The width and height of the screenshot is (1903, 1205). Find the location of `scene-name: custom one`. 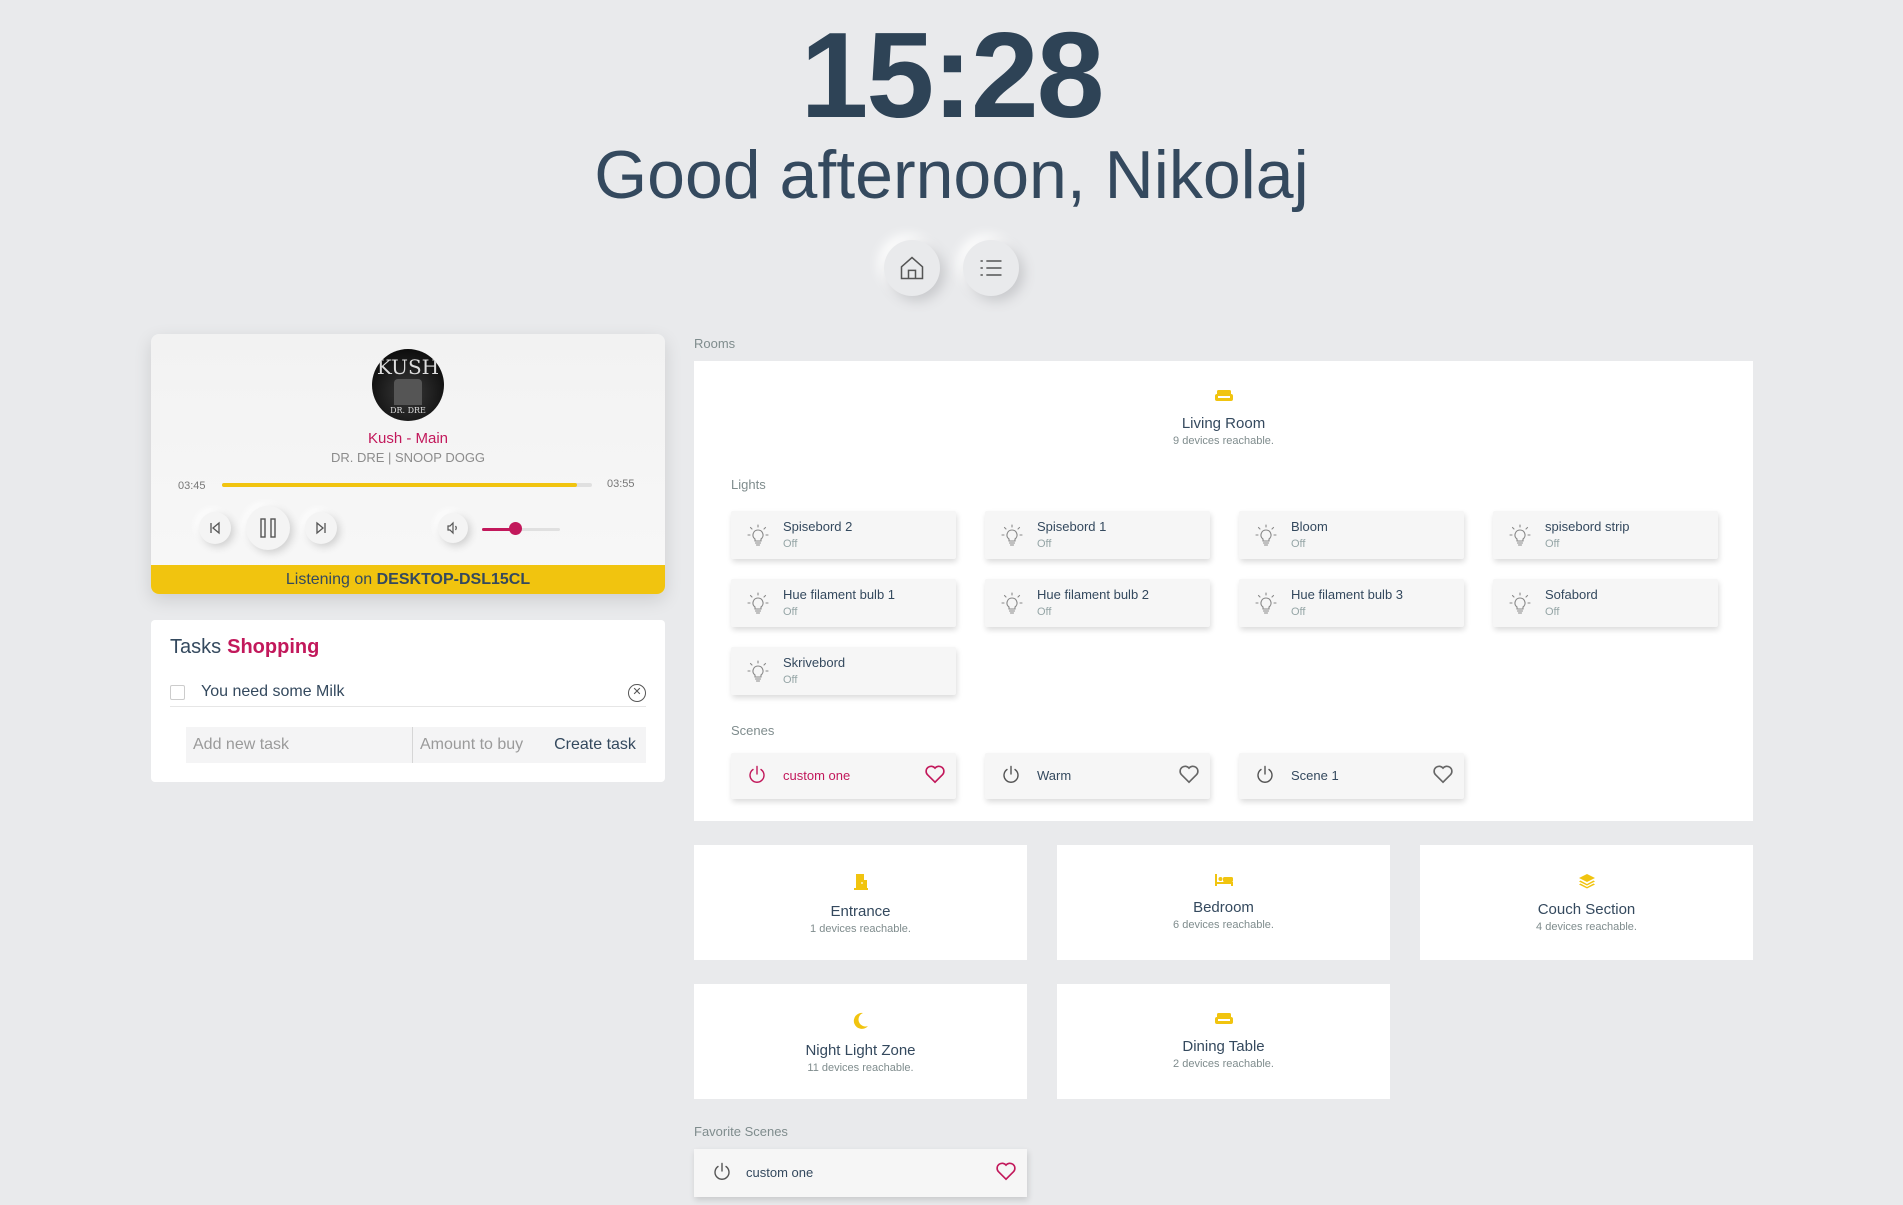

scene-name: custom one is located at coordinates (817, 775).